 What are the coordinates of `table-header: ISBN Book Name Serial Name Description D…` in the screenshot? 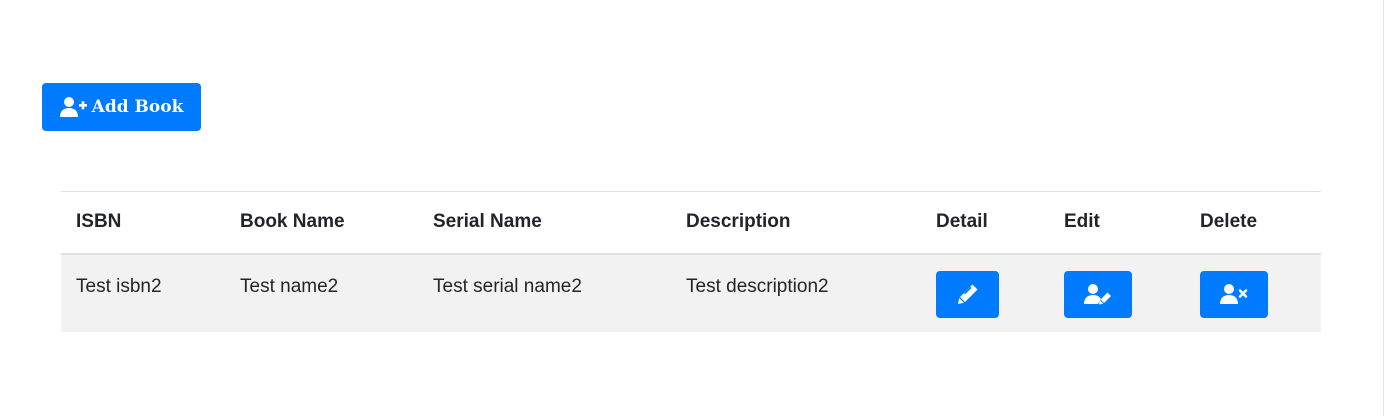 It's located at (691, 222).